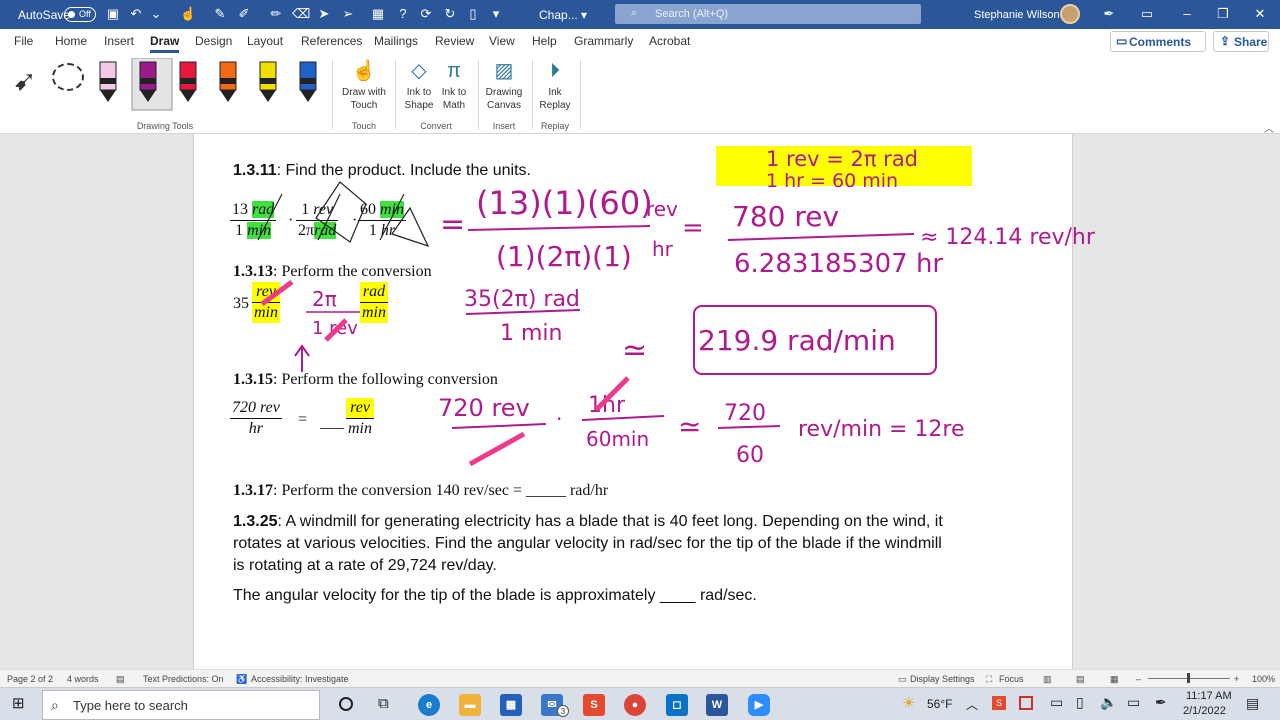 Image resolution: width=1280 pixels, height=720 pixels. I want to click on eraser-icon: ⌫, so click(301, 14).